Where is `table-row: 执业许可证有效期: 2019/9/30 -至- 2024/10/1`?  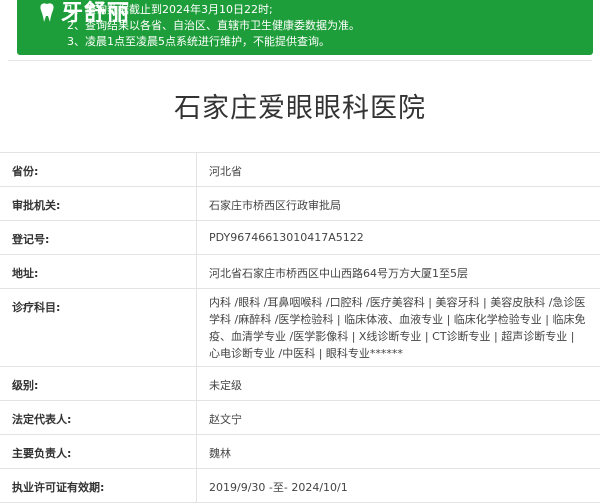
table-row: 执业许可证有效期: 2019/9/30 -至- 2024/10/1 is located at coordinates (300, 486).